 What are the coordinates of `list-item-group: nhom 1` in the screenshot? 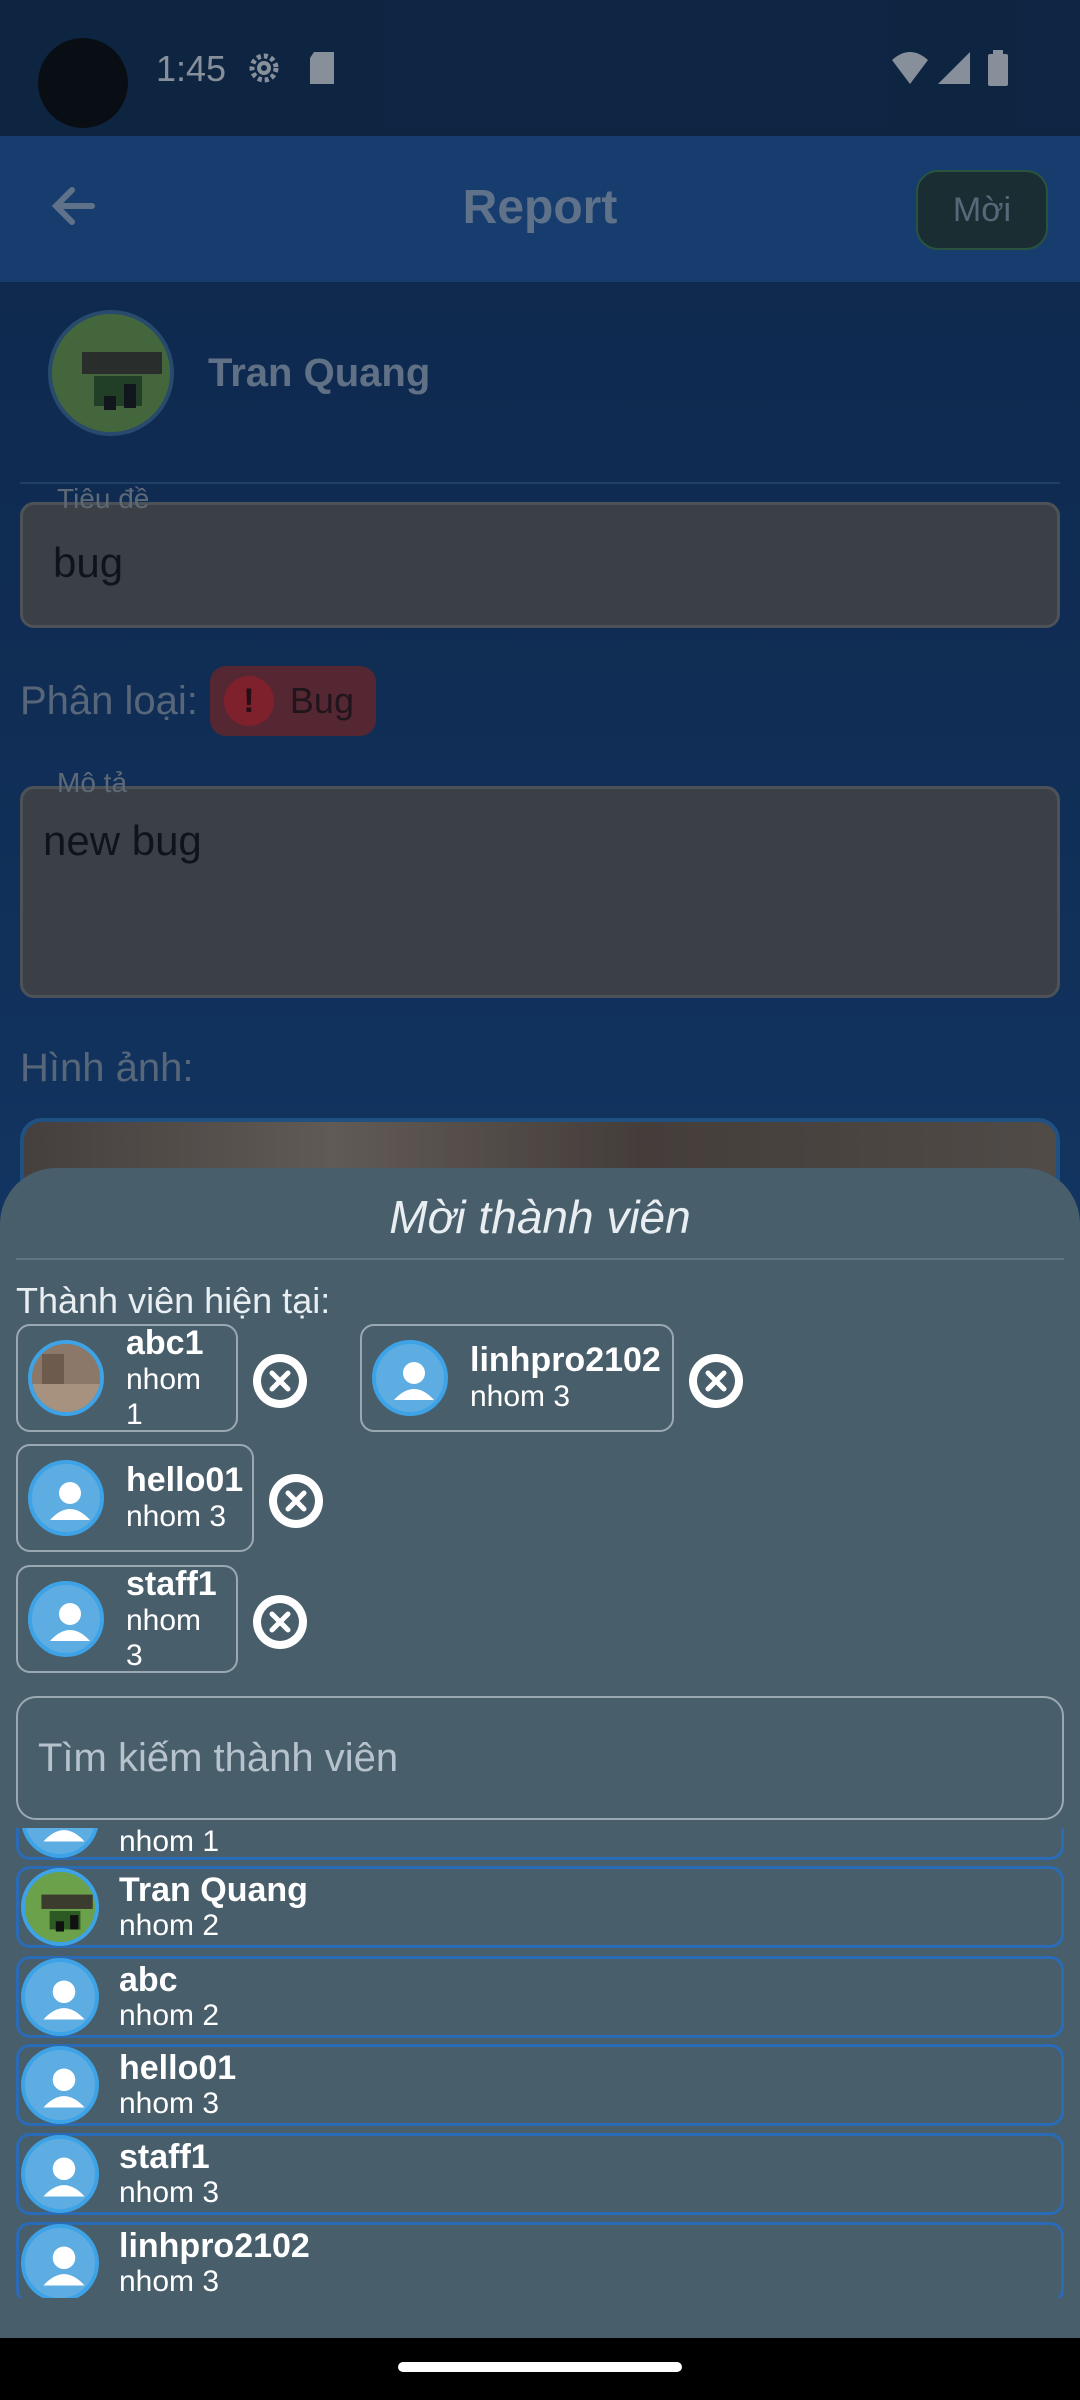 It's located at (169, 1843).